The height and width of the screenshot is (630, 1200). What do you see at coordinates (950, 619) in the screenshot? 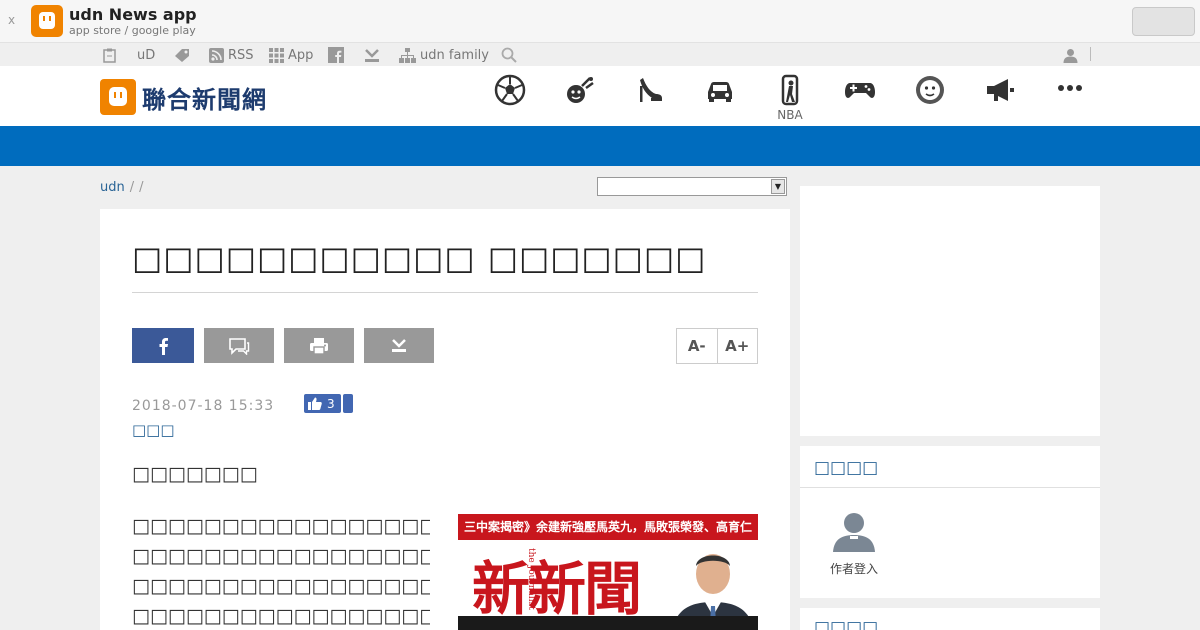
I see `sidebar-card-2: □□□□` at bounding box center [950, 619].